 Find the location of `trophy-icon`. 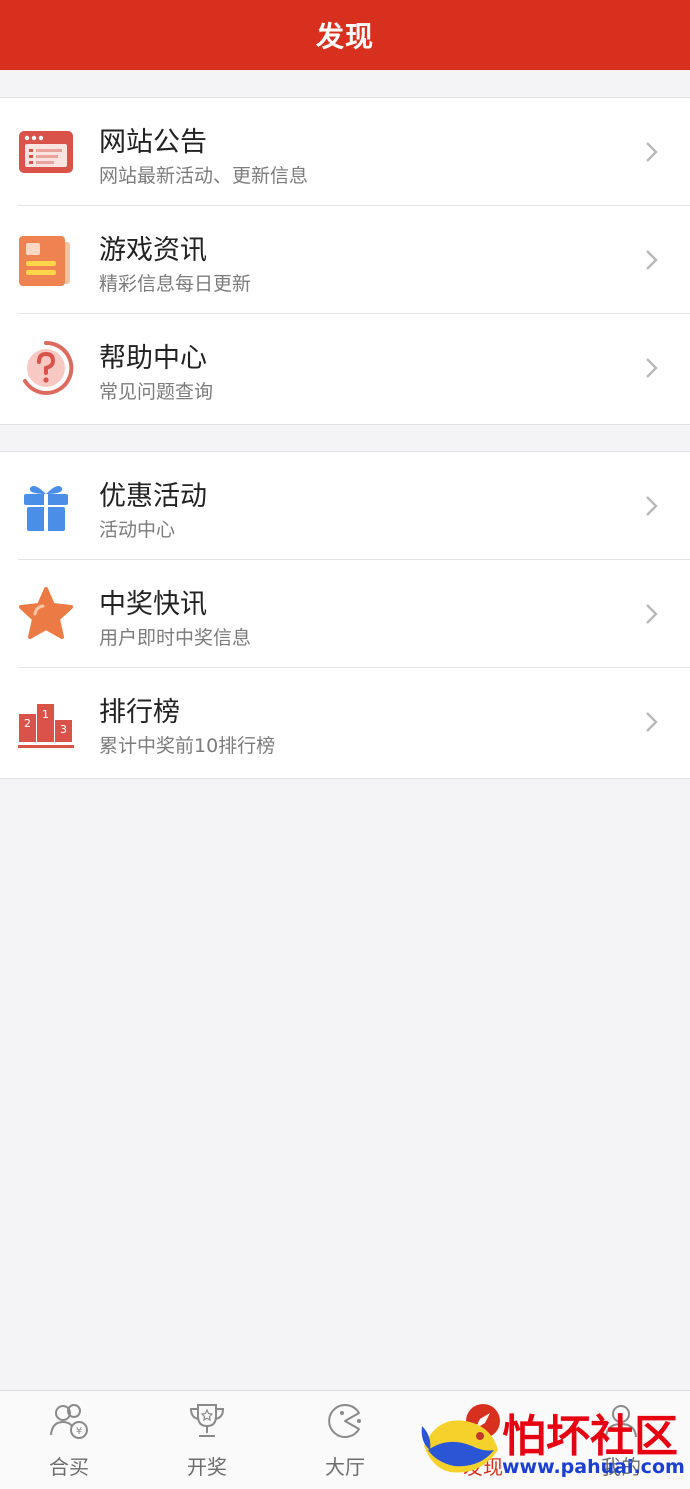

trophy-icon is located at coordinates (207, 1420).